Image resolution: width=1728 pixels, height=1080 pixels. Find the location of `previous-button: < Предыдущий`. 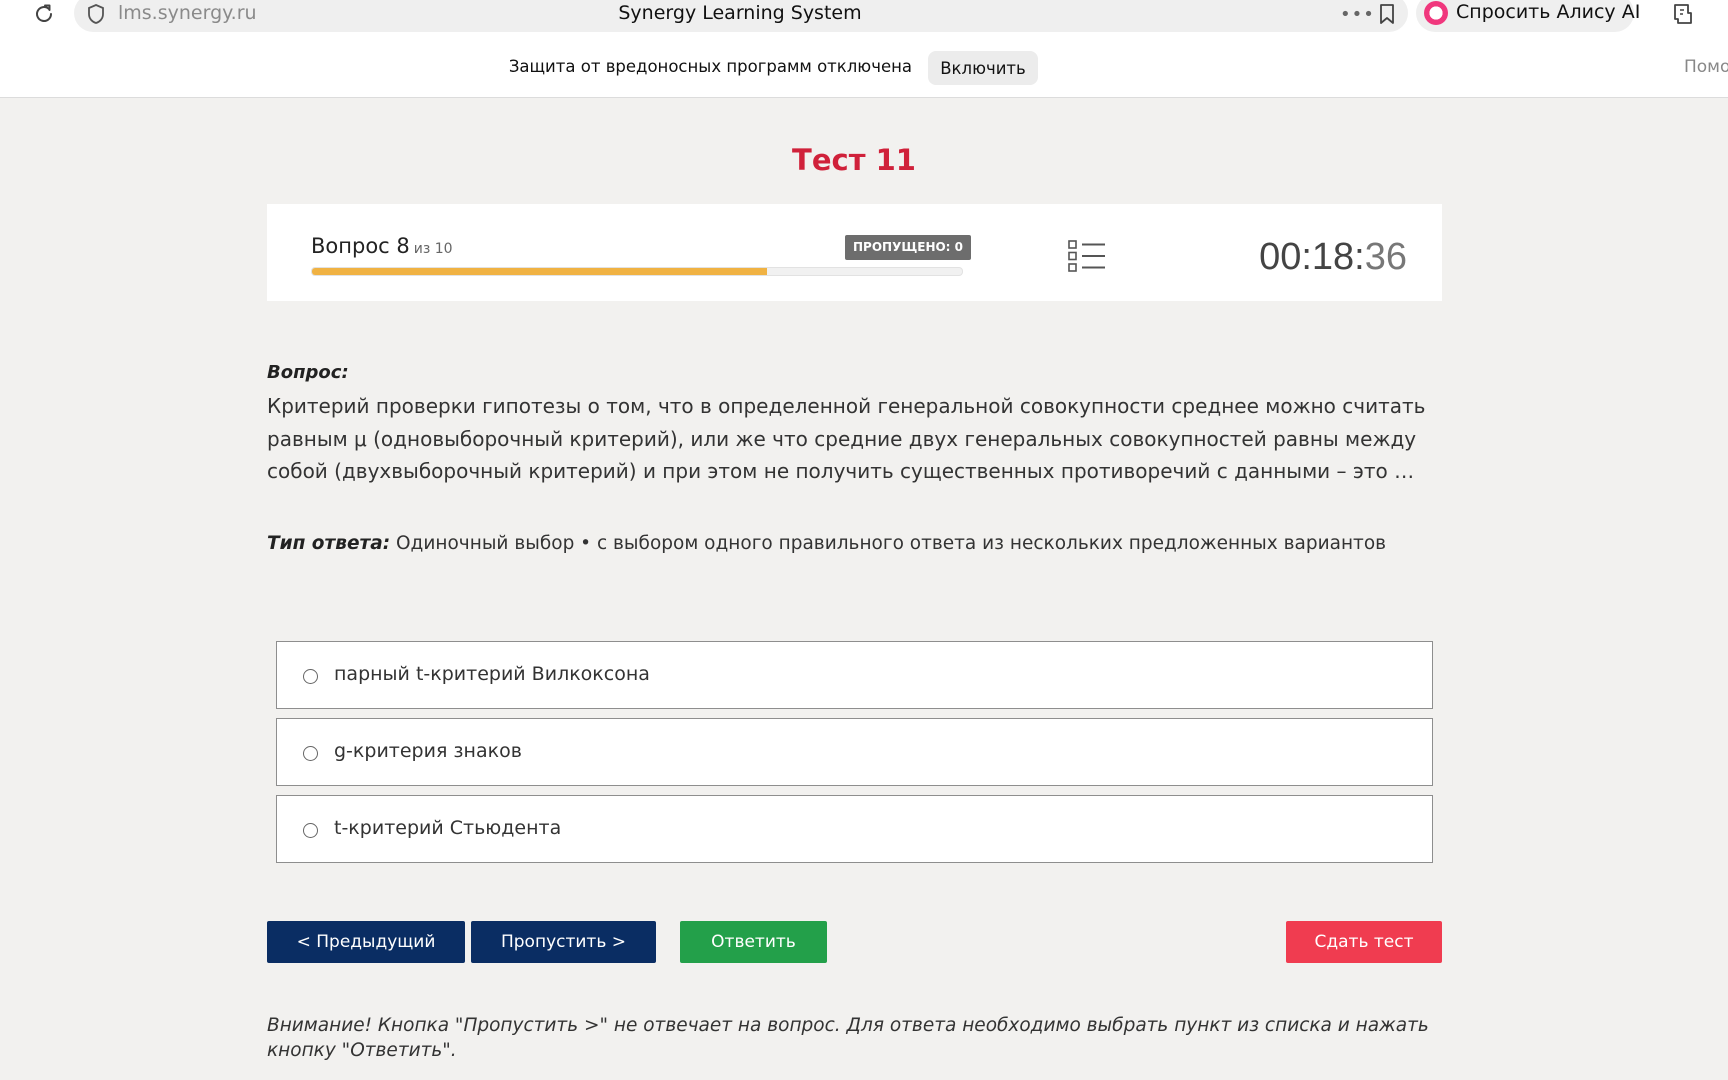

previous-button: < Предыдущий is located at coordinates (366, 942).